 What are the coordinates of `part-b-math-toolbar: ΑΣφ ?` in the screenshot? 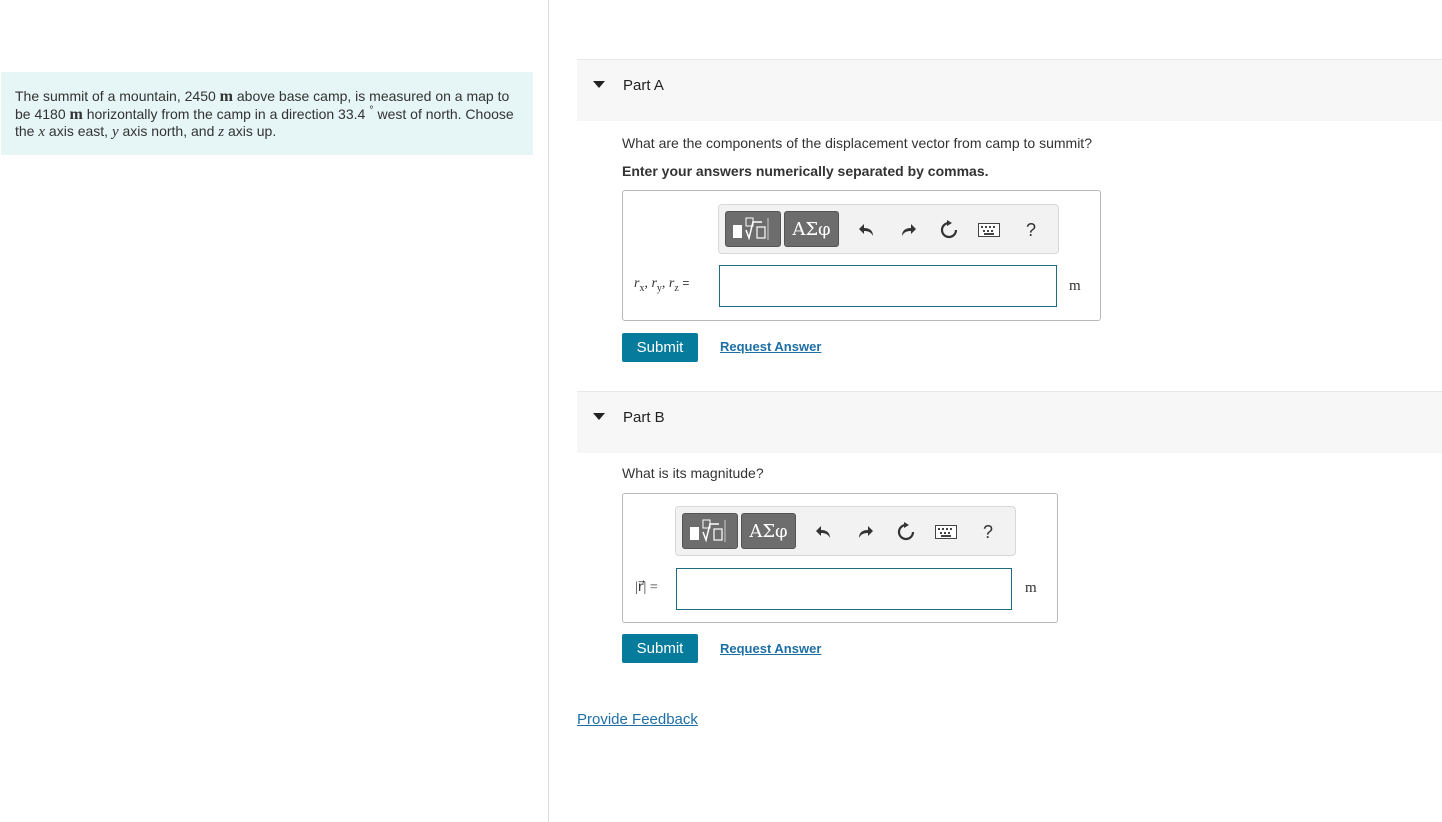 It's located at (845, 531).